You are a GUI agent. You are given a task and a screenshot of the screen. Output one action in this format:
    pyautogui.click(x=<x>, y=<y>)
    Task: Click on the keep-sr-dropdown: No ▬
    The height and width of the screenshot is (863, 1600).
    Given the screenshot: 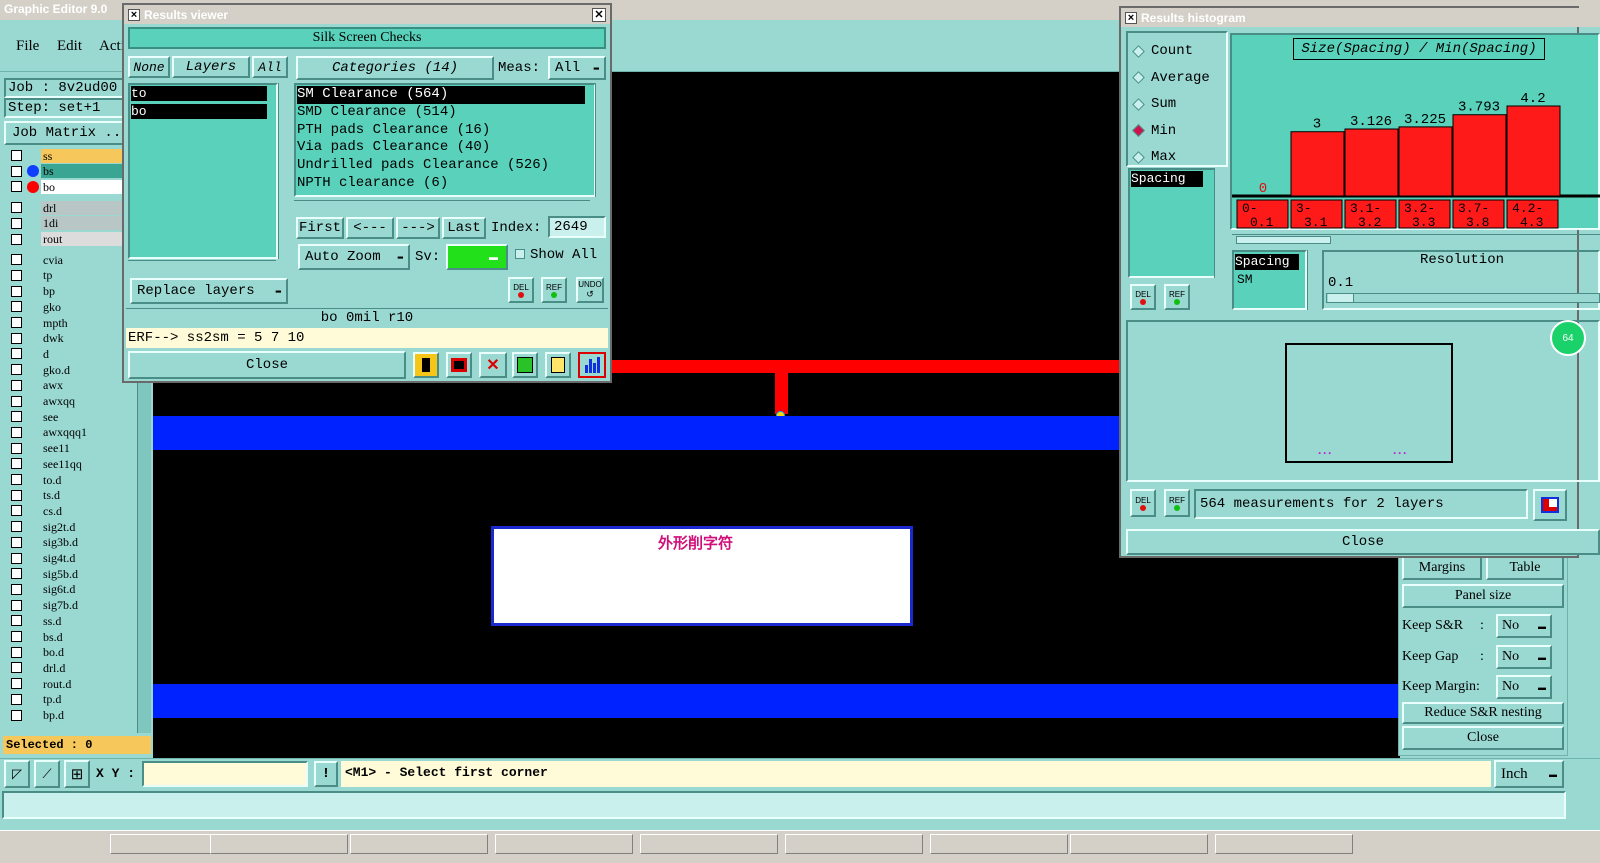 What is the action you would take?
    pyautogui.click(x=1524, y=626)
    